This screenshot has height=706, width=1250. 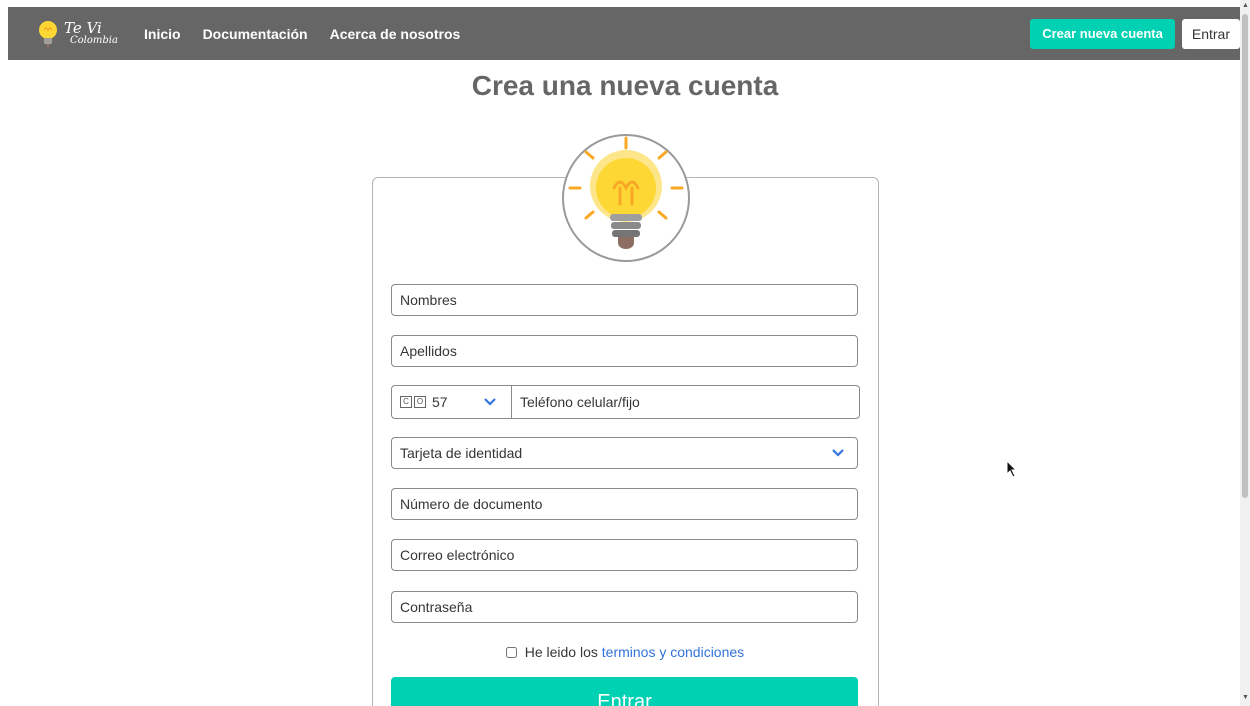 I want to click on lightbulb-logo, so click(x=626, y=198).